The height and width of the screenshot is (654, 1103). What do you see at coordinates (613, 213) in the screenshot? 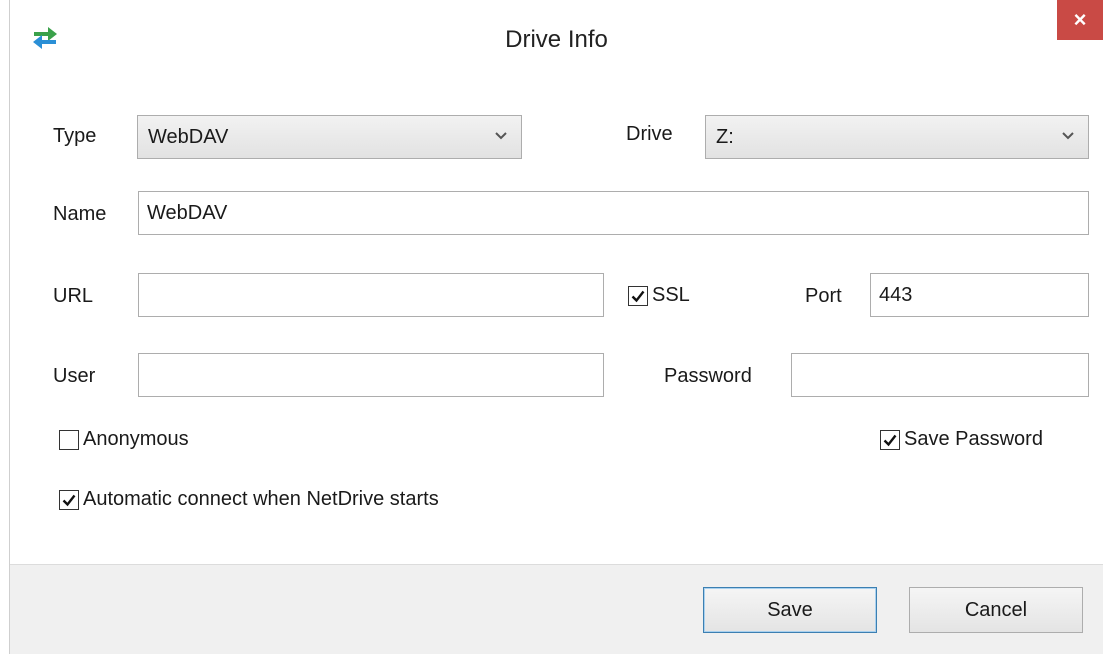
I see `name-input: WebDAV` at bounding box center [613, 213].